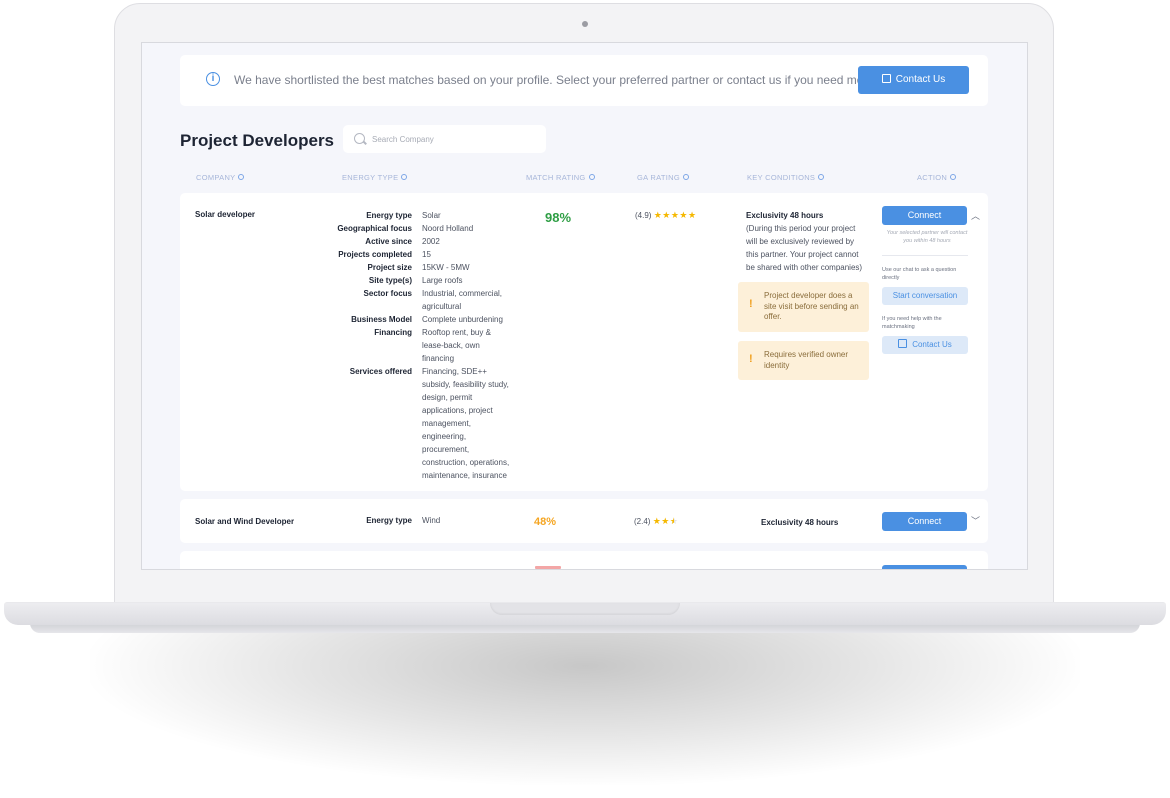  What do you see at coordinates (245, 521) in the screenshot?
I see `company-name: Solar and Wind Developer` at bounding box center [245, 521].